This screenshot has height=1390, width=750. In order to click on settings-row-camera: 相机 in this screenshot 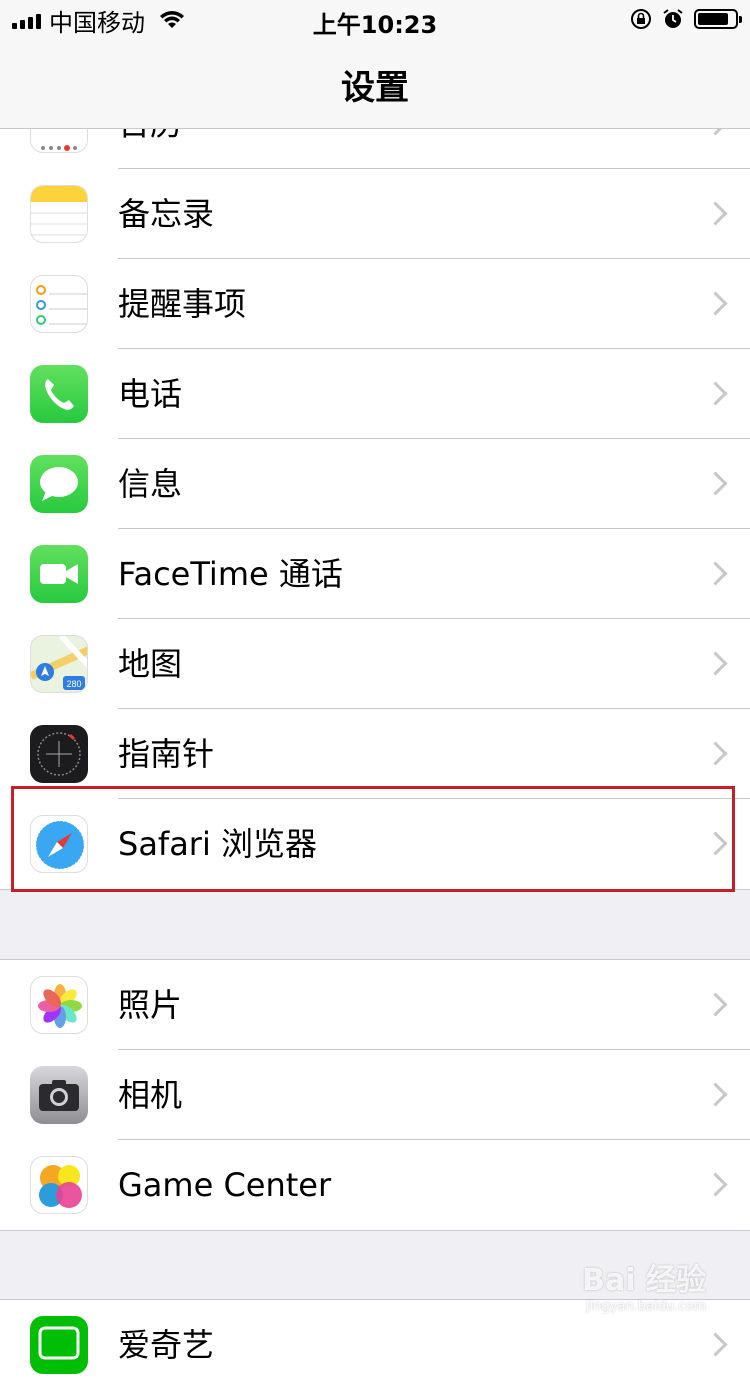, I will do `click(375, 1095)`.